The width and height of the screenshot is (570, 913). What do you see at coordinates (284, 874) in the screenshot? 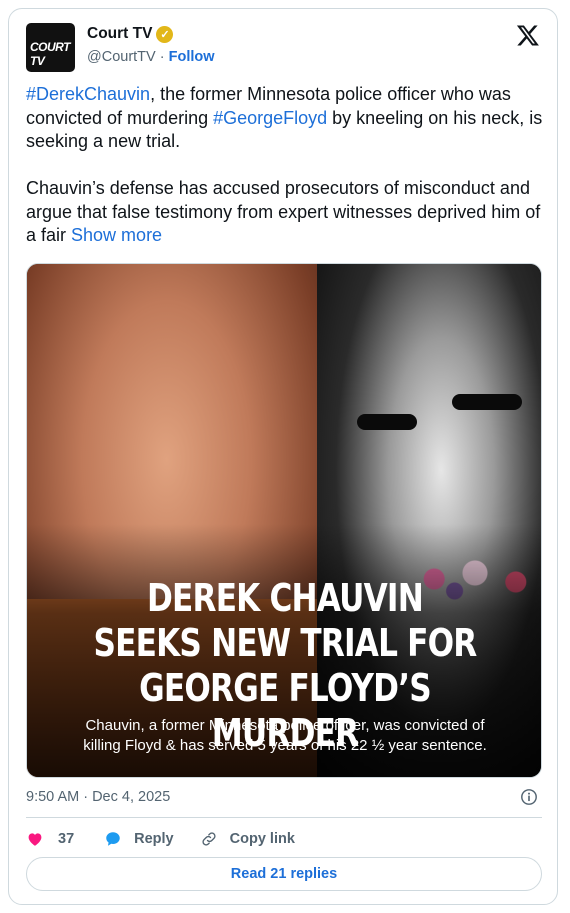
I see `read-replies-button: Read 21 replies` at bounding box center [284, 874].